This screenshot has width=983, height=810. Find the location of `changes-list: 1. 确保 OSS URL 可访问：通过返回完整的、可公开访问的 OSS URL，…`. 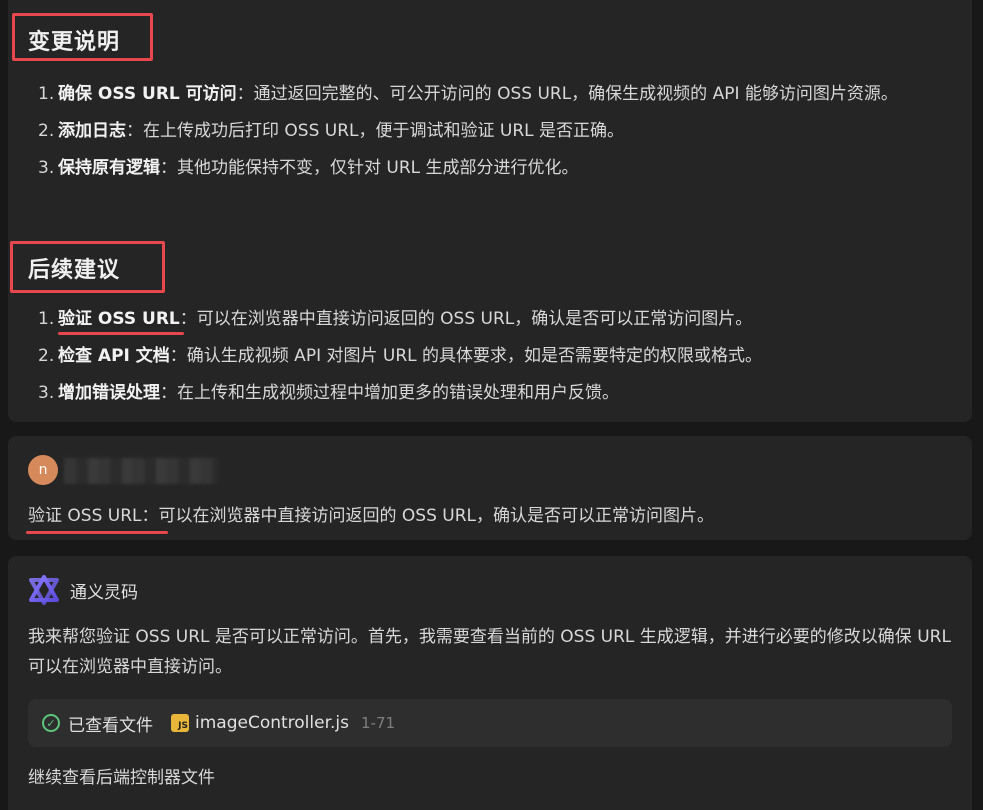

changes-list: 1. 确保 OSS URL 可访问：通过返回完整的、可公开访问的 OSS URL，… is located at coordinates (500, 136).